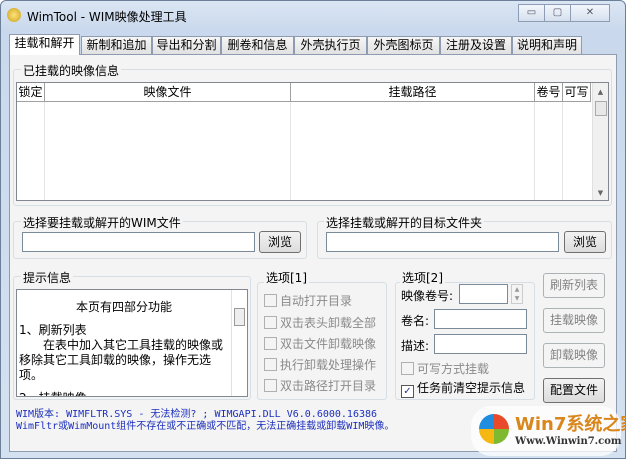  What do you see at coordinates (531, 13) in the screenshot?
I see `minimize-button: ▭` at bounding box center [531, 13].